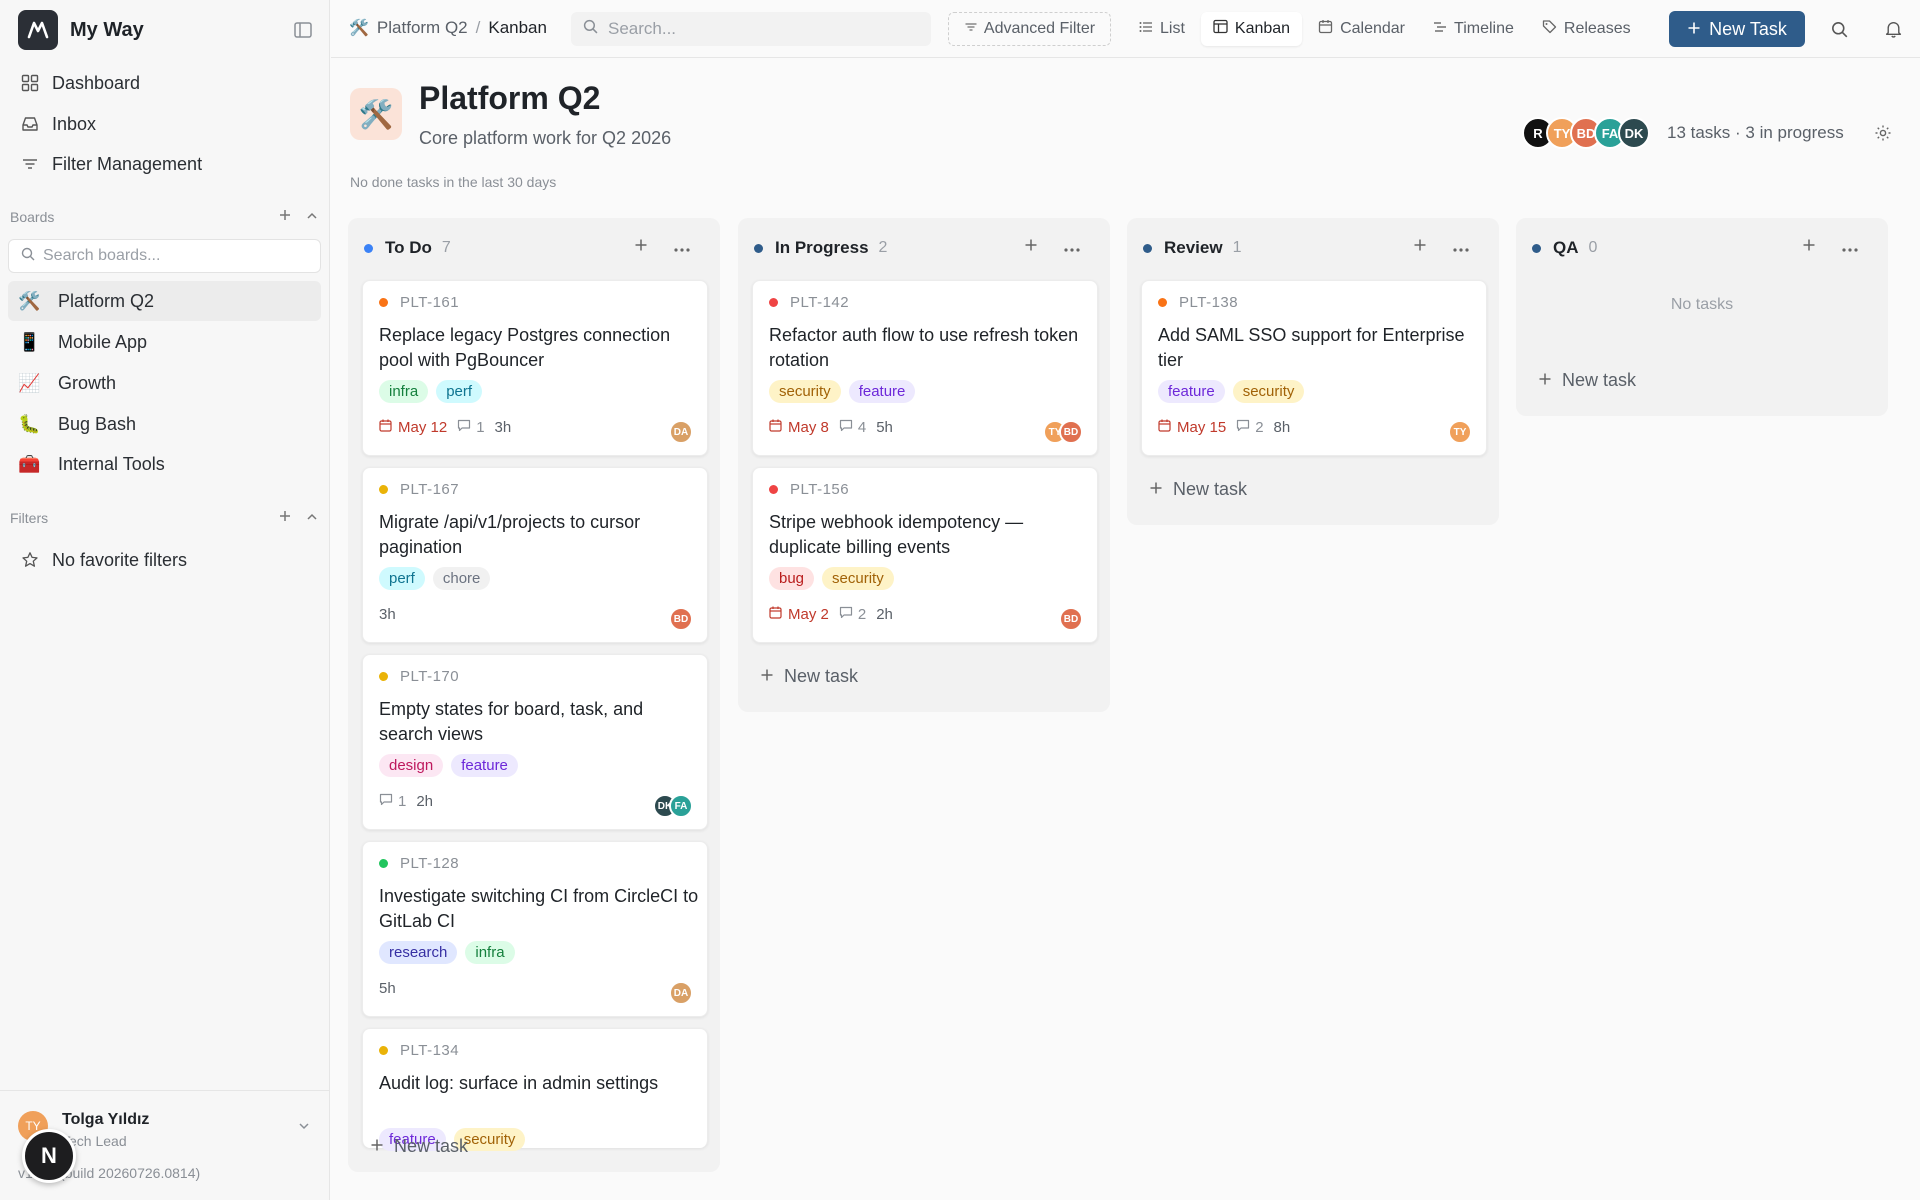 This screenshot has width=1920, height=1200. Describe the element at coordinates (406, 801) in the screenshot. I see `task-meta: 1 2h` at that location.